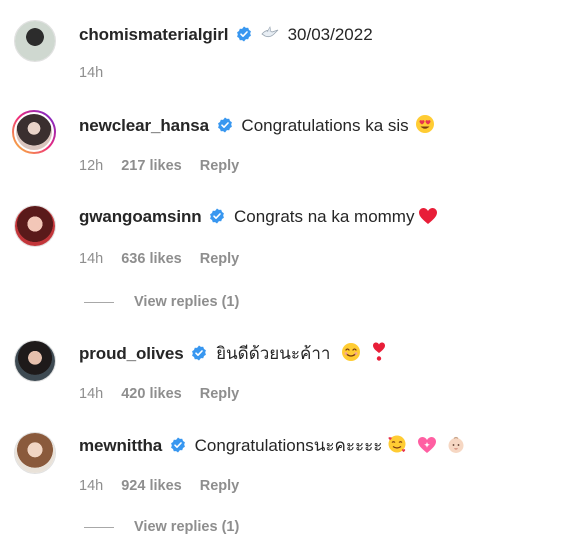 The width and height of the screenshot is (571, 535). Describe the element at coordinates (426, 445) in the screenshot. I see `sparkling-heart-emoji-icon` at that location.